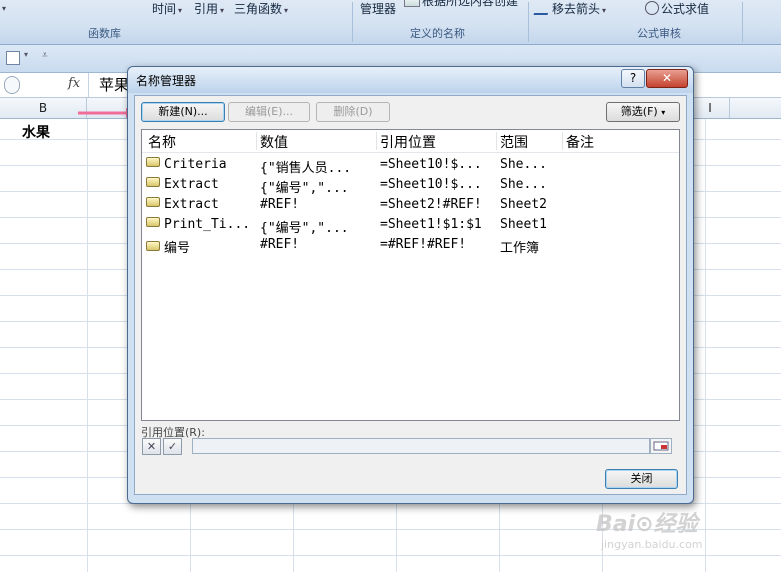 This screenshot has height=572, width=781. What do you see at coordinates (661, 446) in the screenshot?
I see `collapse-dialog-icon` at bounding box center [661, 446].